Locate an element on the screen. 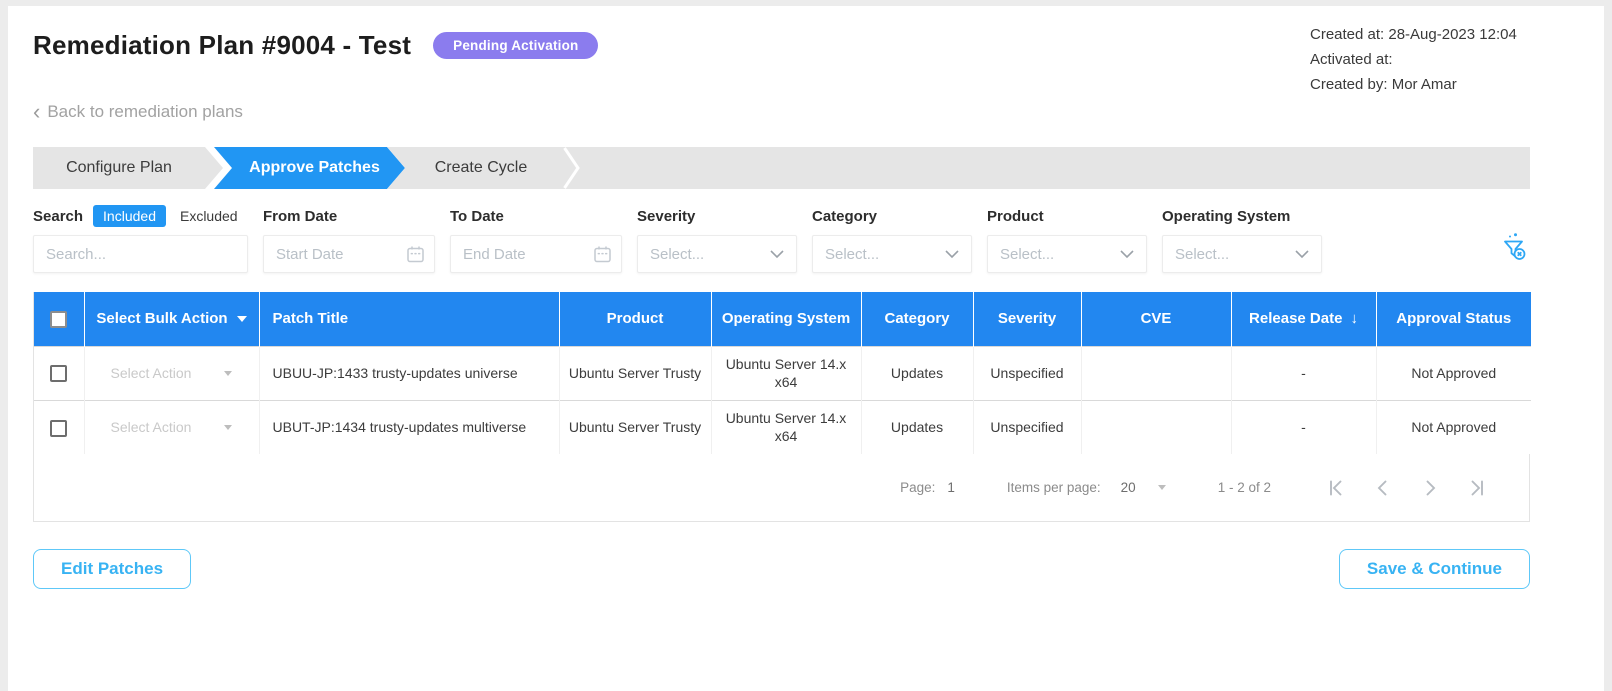  bulk-action-label: Select Bulk Action is located at coordinates (162, 319).